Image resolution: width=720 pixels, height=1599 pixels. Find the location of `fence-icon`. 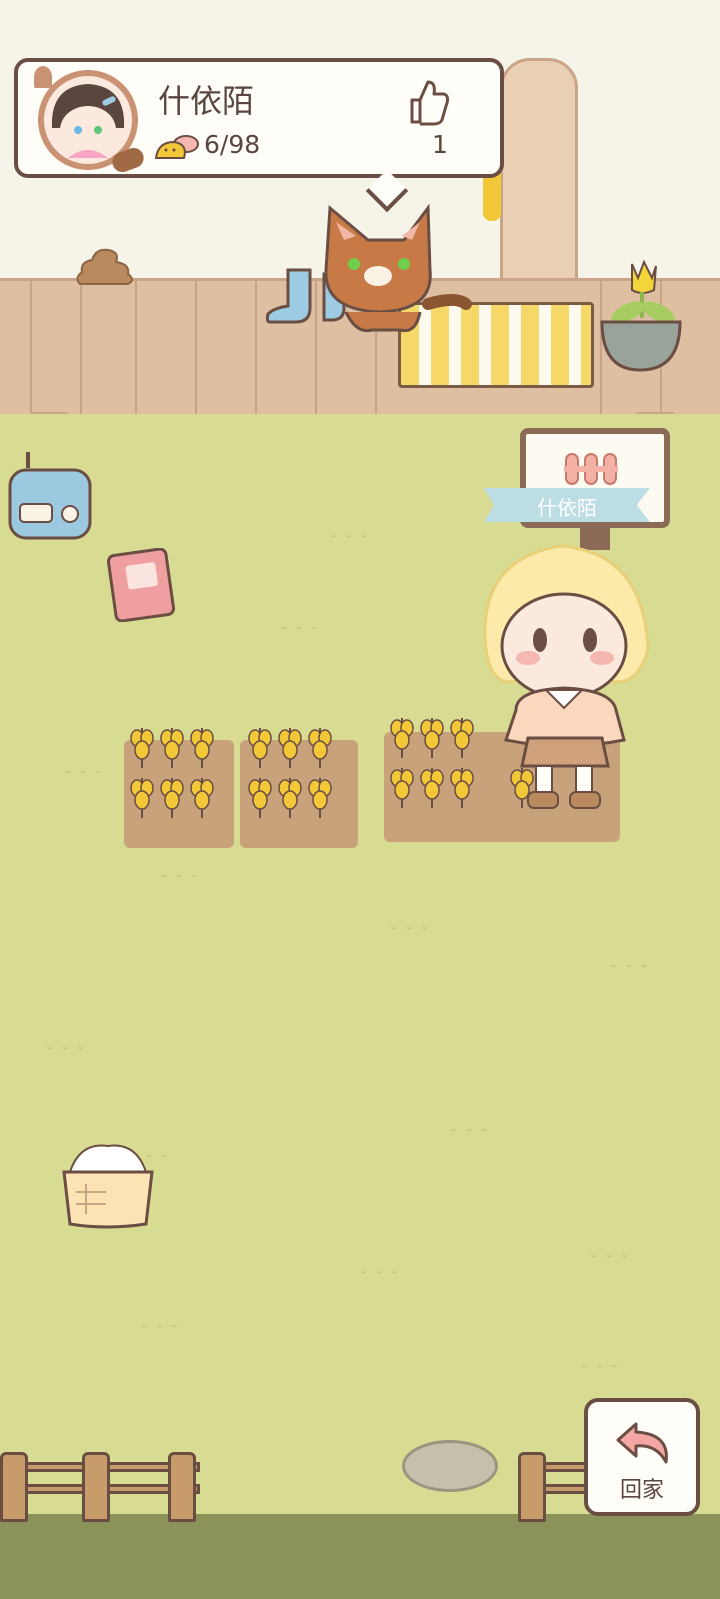

fence-icon is located at coordinates (591, 469).